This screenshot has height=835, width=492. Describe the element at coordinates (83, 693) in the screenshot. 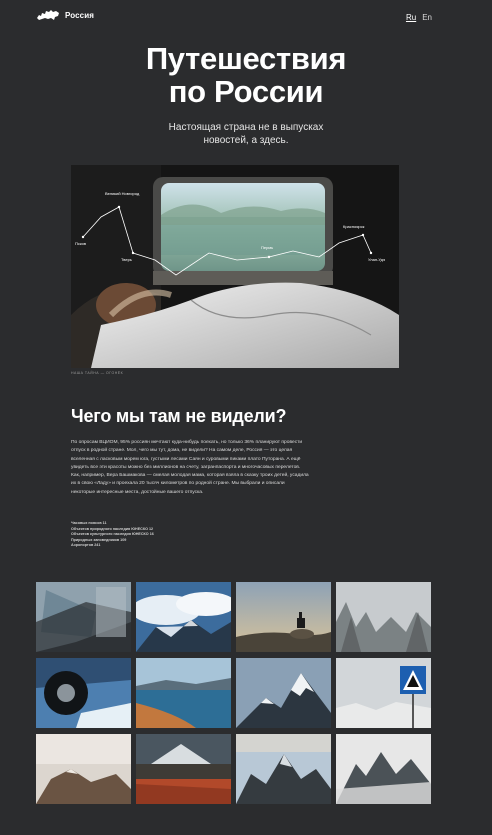

I see `gallery-tile-car-wheel` at that location.